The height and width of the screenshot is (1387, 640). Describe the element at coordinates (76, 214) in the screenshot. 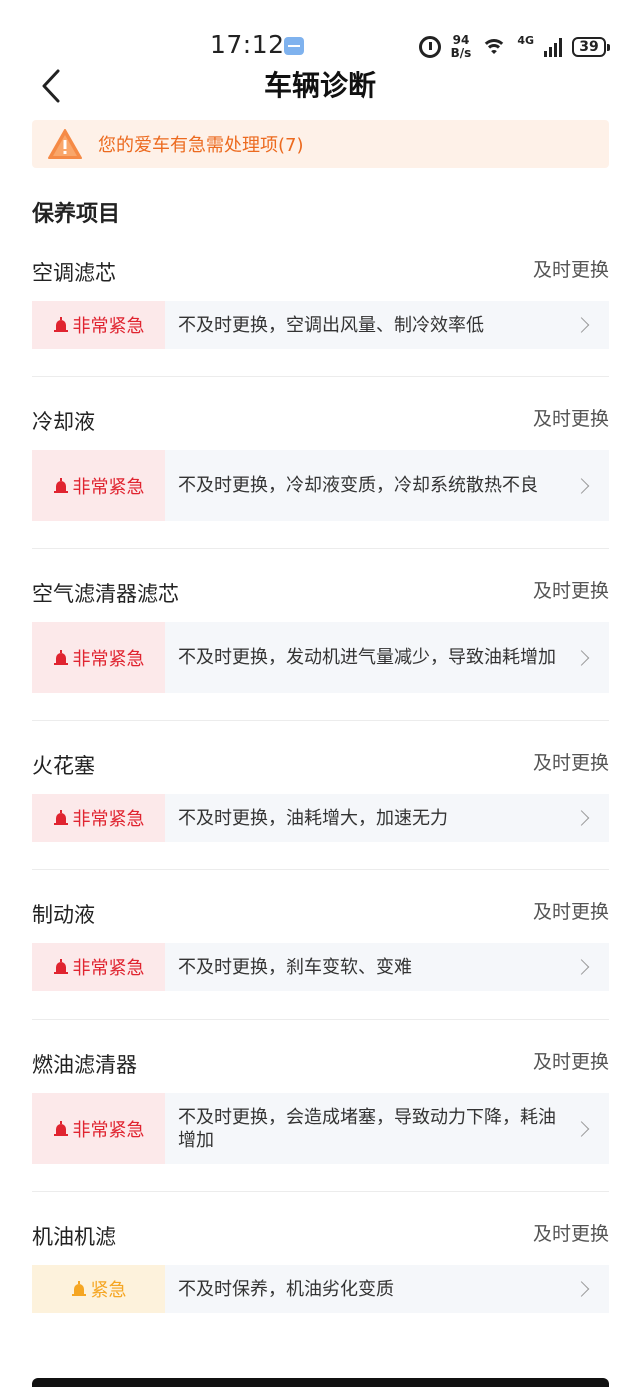

I see `section-title: 保养项目` at that location.